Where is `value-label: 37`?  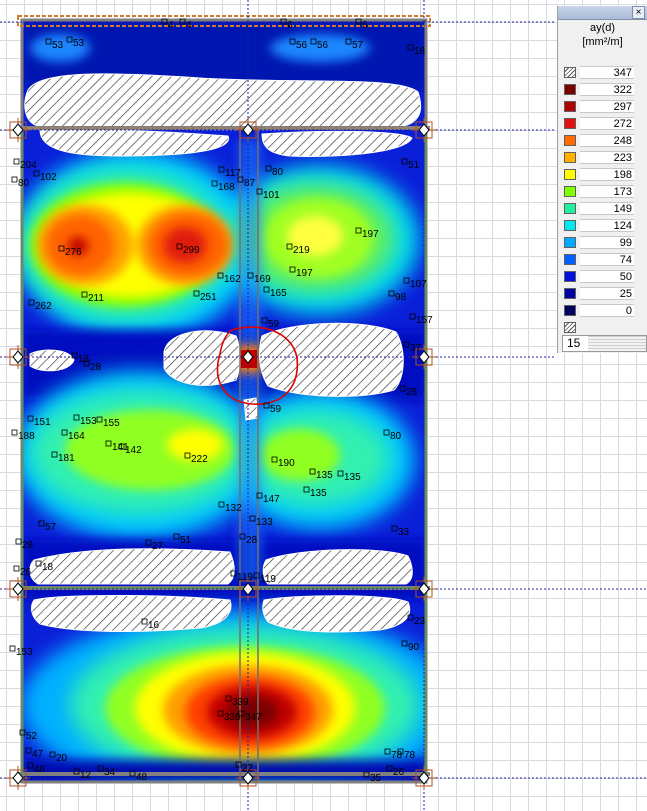 value-label: 37 is located at coordinates (416, 348).